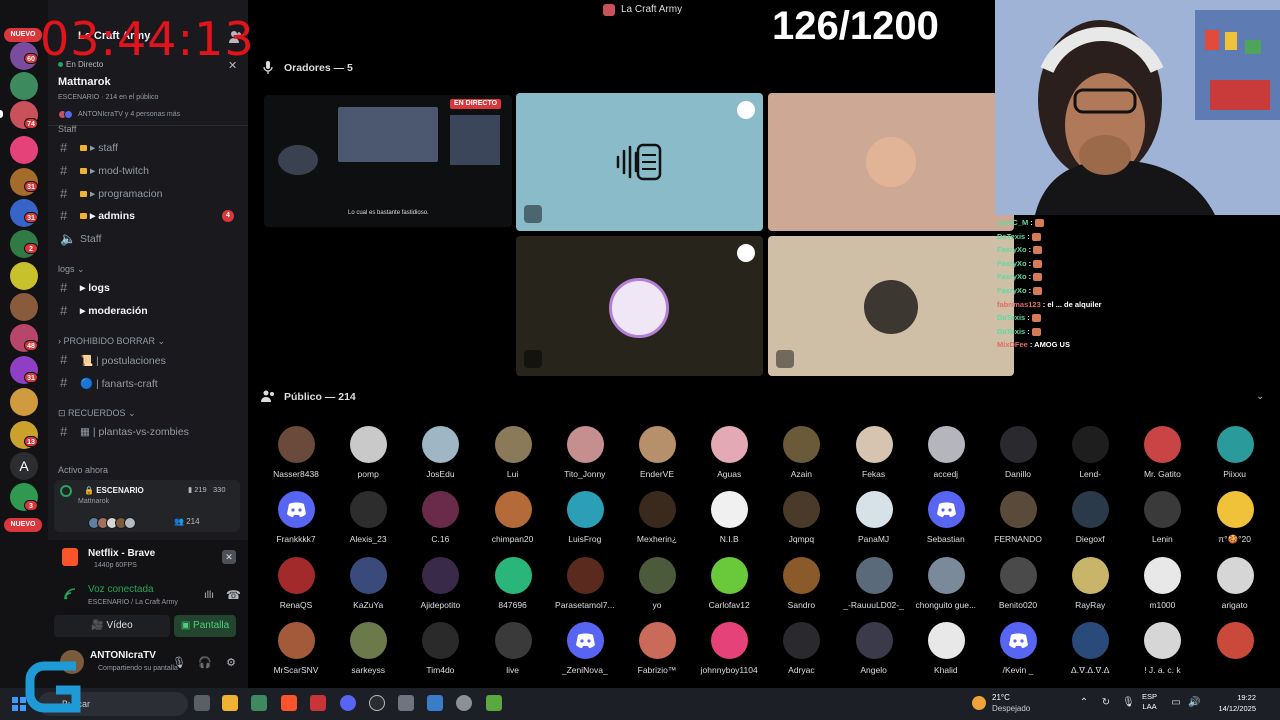 The height and width of the screenshot is (720, 1280). Describe the element at coordinates (874, 522) in the screenshot. I see `audience-member: PanaMJ` at that location.